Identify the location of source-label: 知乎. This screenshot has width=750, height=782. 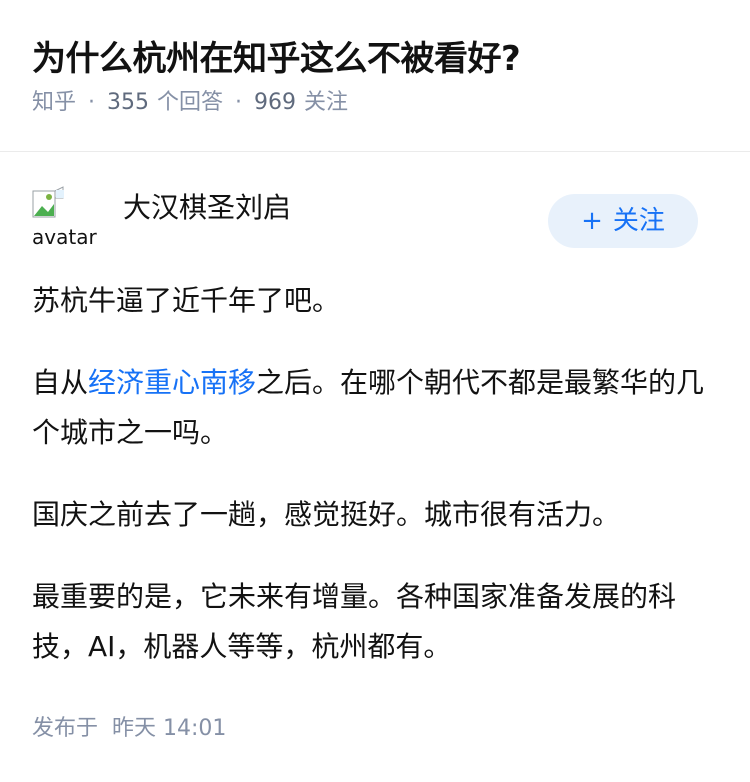
(54, 103).